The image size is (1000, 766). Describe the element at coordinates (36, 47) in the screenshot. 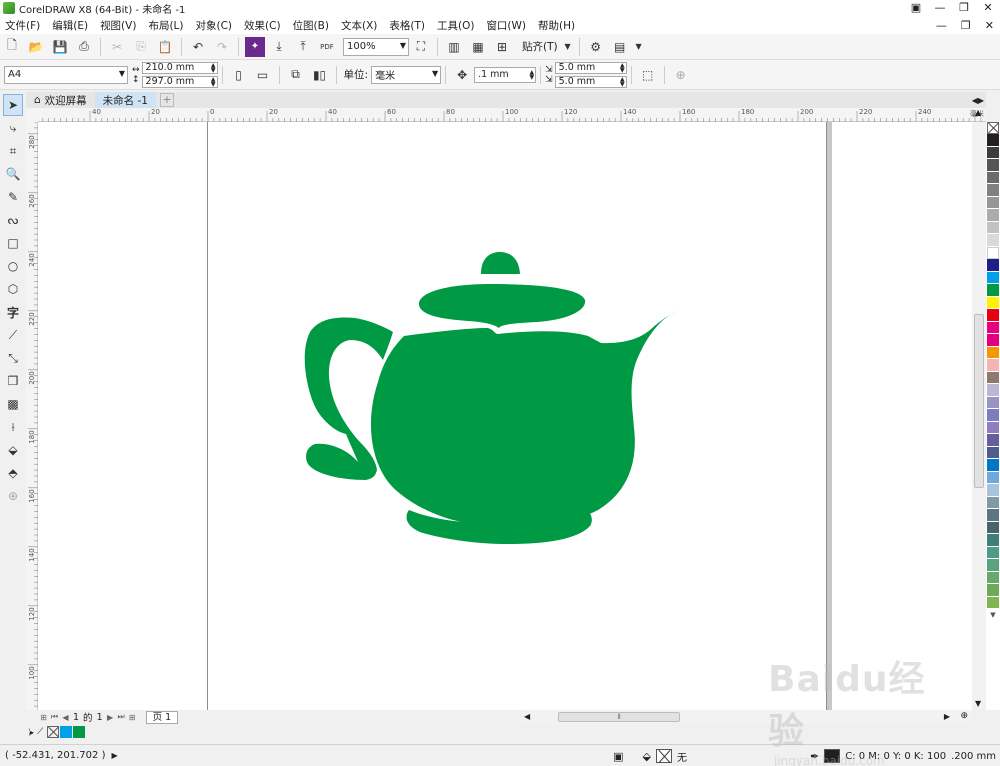

I see `open-icon: 📂` at that location.